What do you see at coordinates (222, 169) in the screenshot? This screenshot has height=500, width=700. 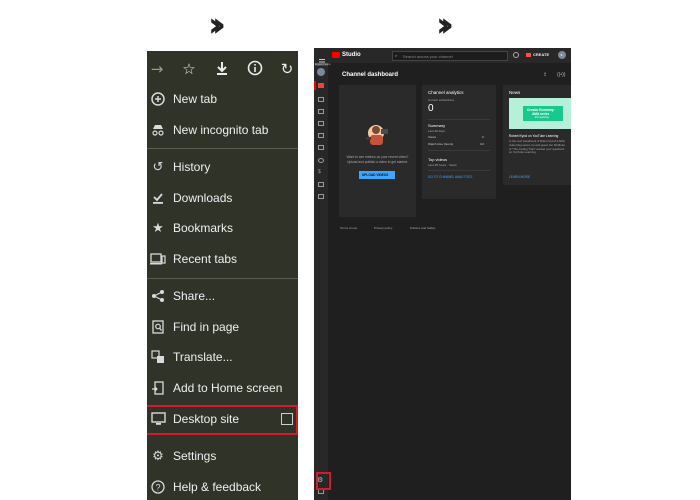 I see `menu-item-history: ↺ History` at bounding box center [222, 169].